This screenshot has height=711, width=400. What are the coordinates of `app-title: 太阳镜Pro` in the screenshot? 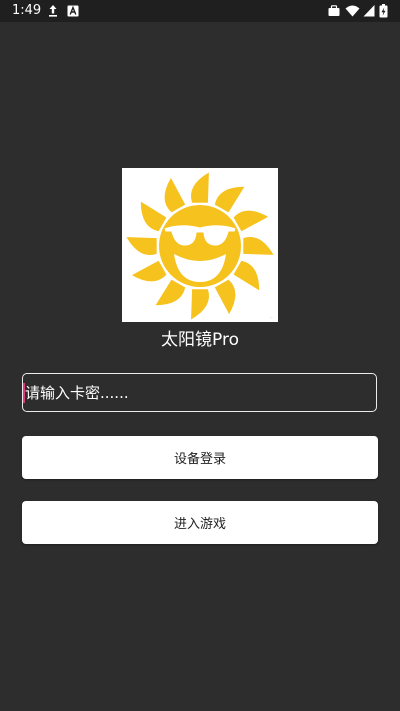 It's located at (200, 340).